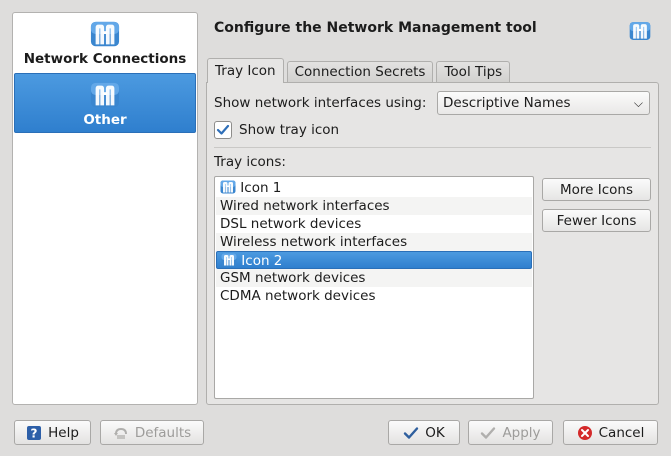  What do you see at coordinates (374, 242) in the screenshot?
I see `list-item: Wireless network interfaces` at bounding box center [374, 242].